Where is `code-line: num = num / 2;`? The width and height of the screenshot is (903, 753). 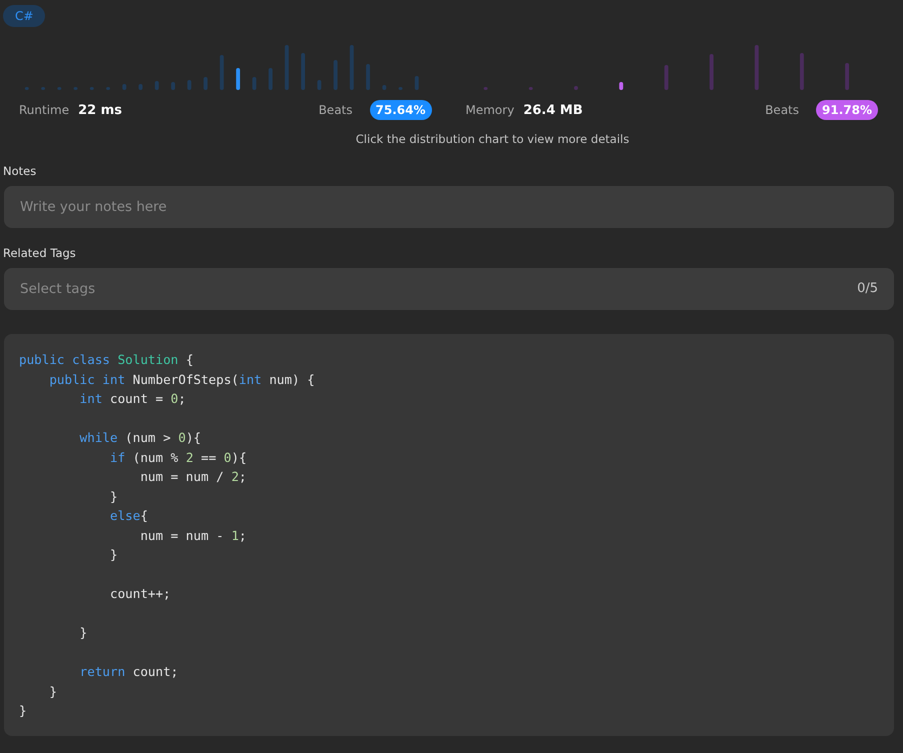 code-line: num = num / 2; is located at coordinates (193, 477).